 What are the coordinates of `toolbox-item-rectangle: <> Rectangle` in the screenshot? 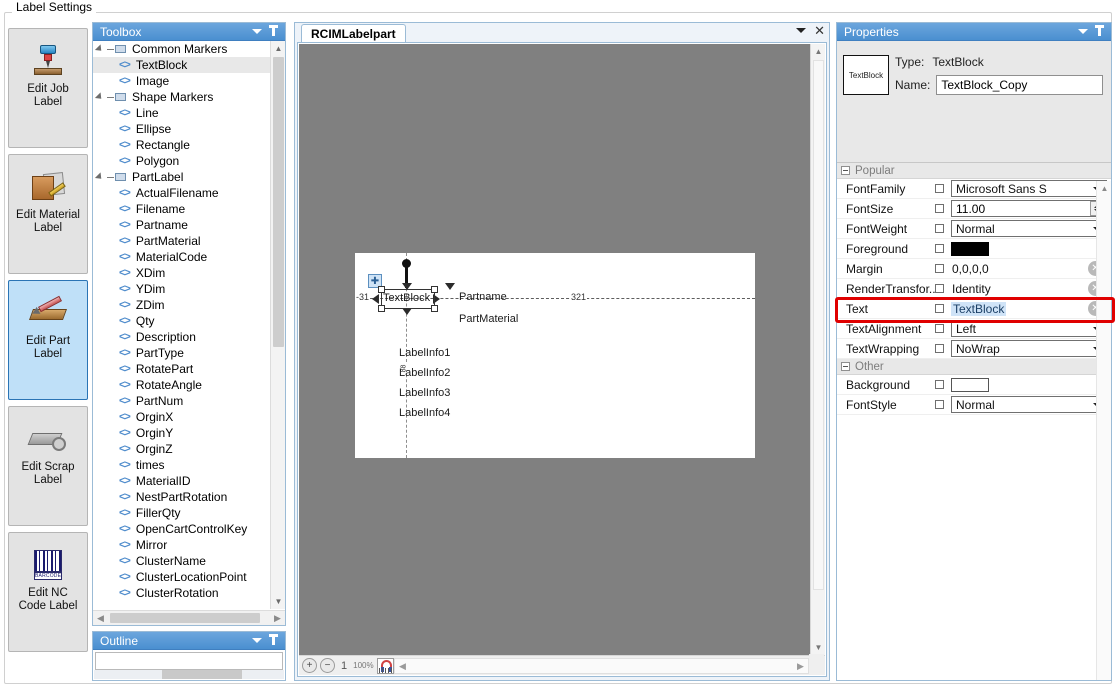 It's located at (181, 145).